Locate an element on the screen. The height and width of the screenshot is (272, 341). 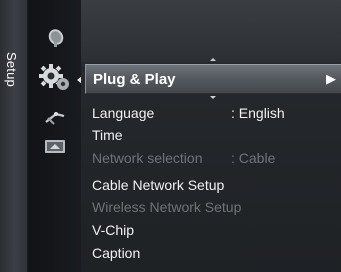
setup-tab: Setup is located at coordinates (14, 136).